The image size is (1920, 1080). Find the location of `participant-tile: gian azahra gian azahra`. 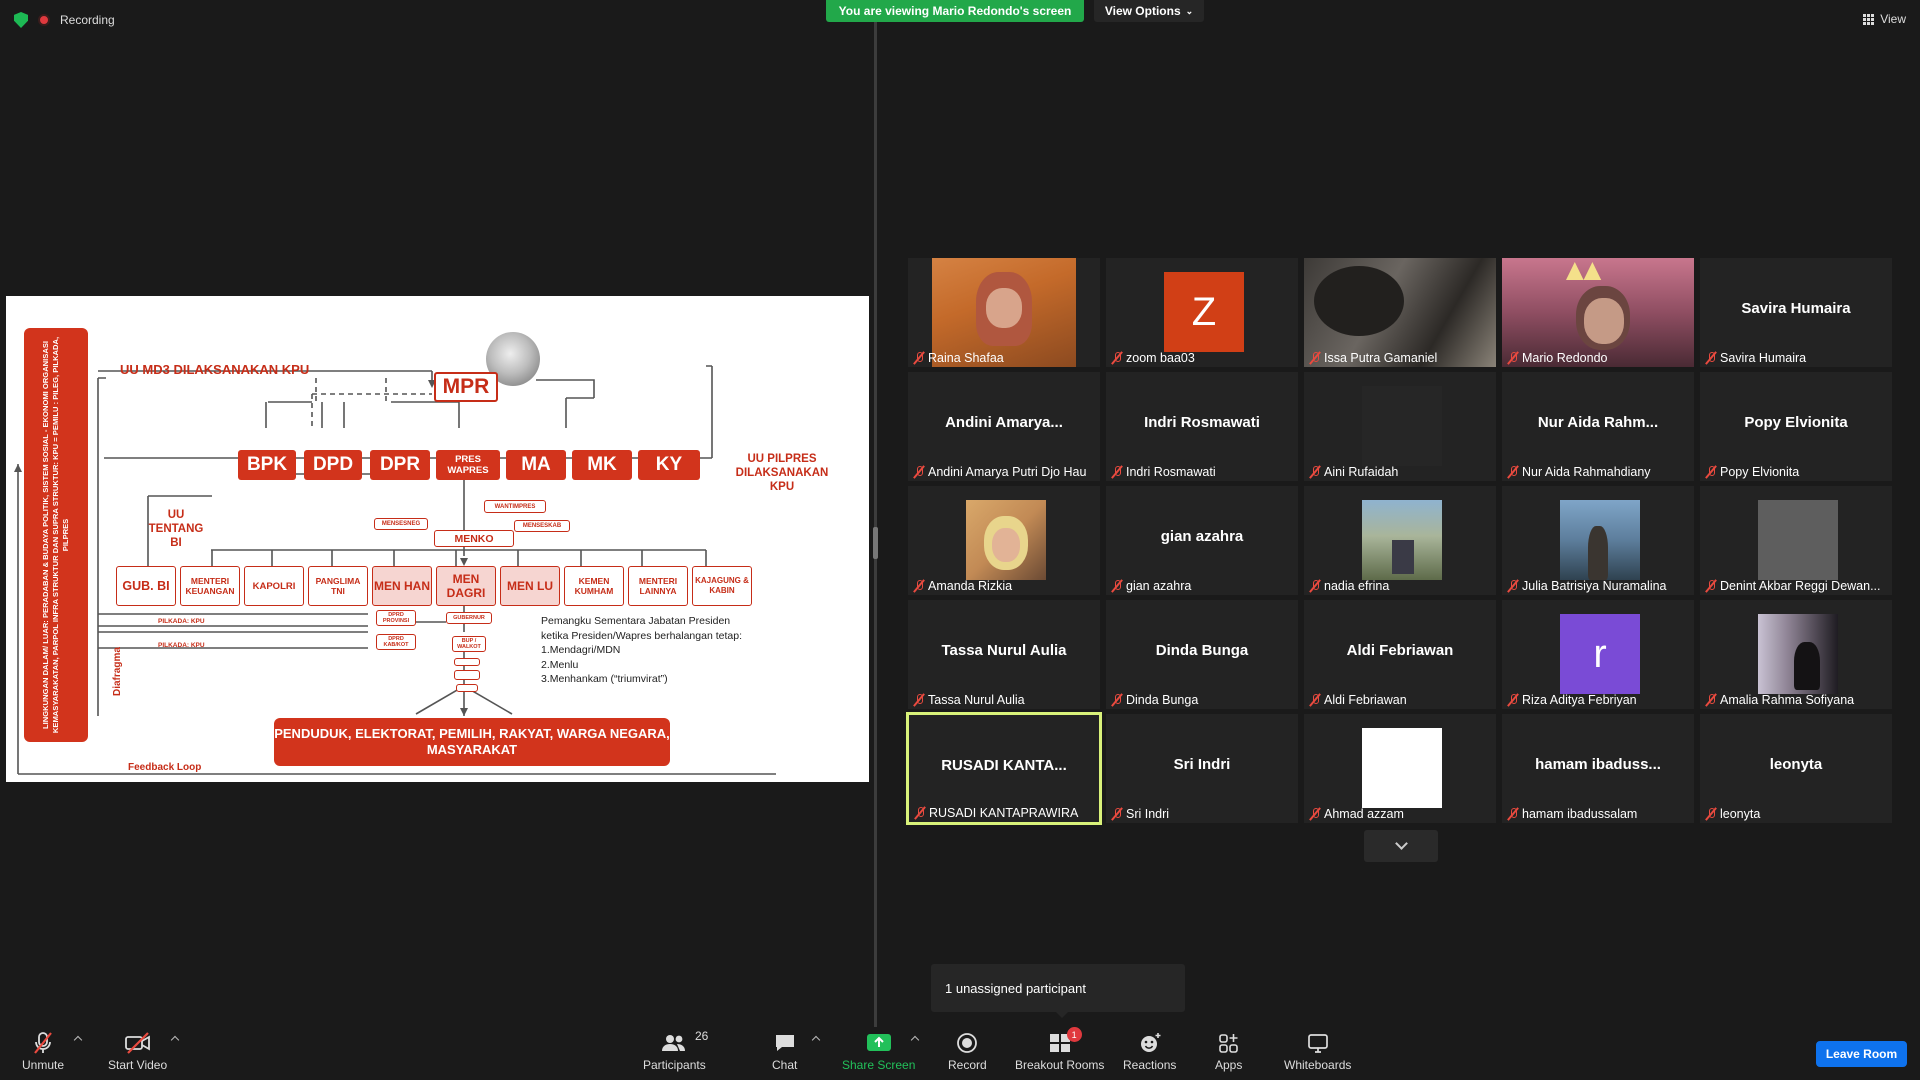

participant-tile: gian azahra gian azahra is located at coordinates (1202, 540).